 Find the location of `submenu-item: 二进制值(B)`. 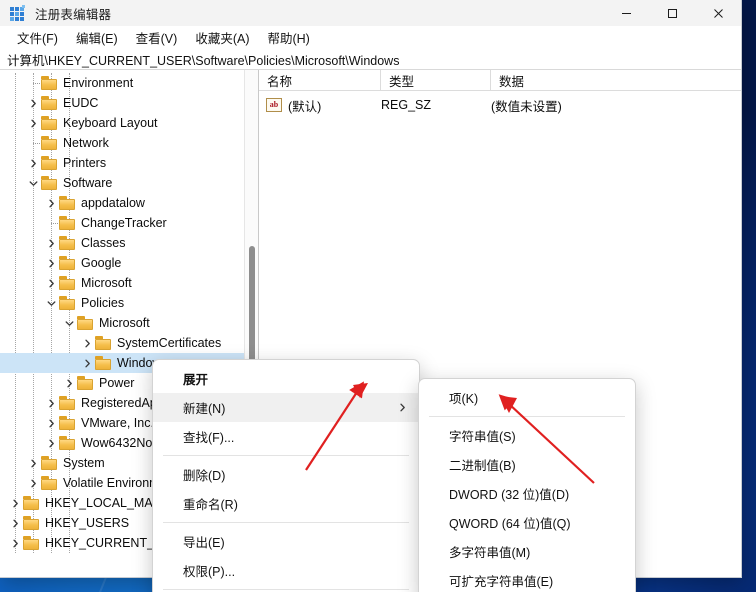

submenu-item: 二进制值(B) is located at coordinates (527, 464).